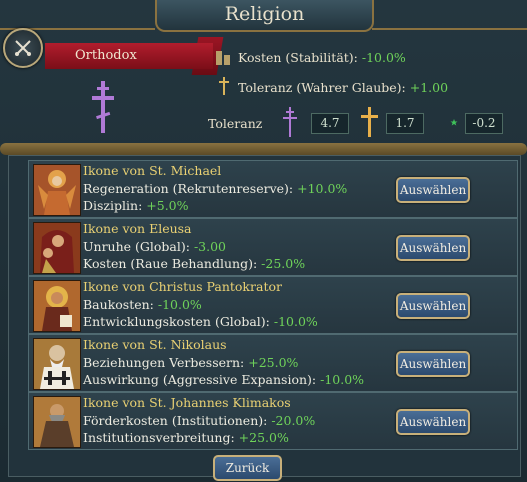 This screenshot has width=527, height=482. I want to click on icon-title: Ikone von Eleusa, so click(137, 228).